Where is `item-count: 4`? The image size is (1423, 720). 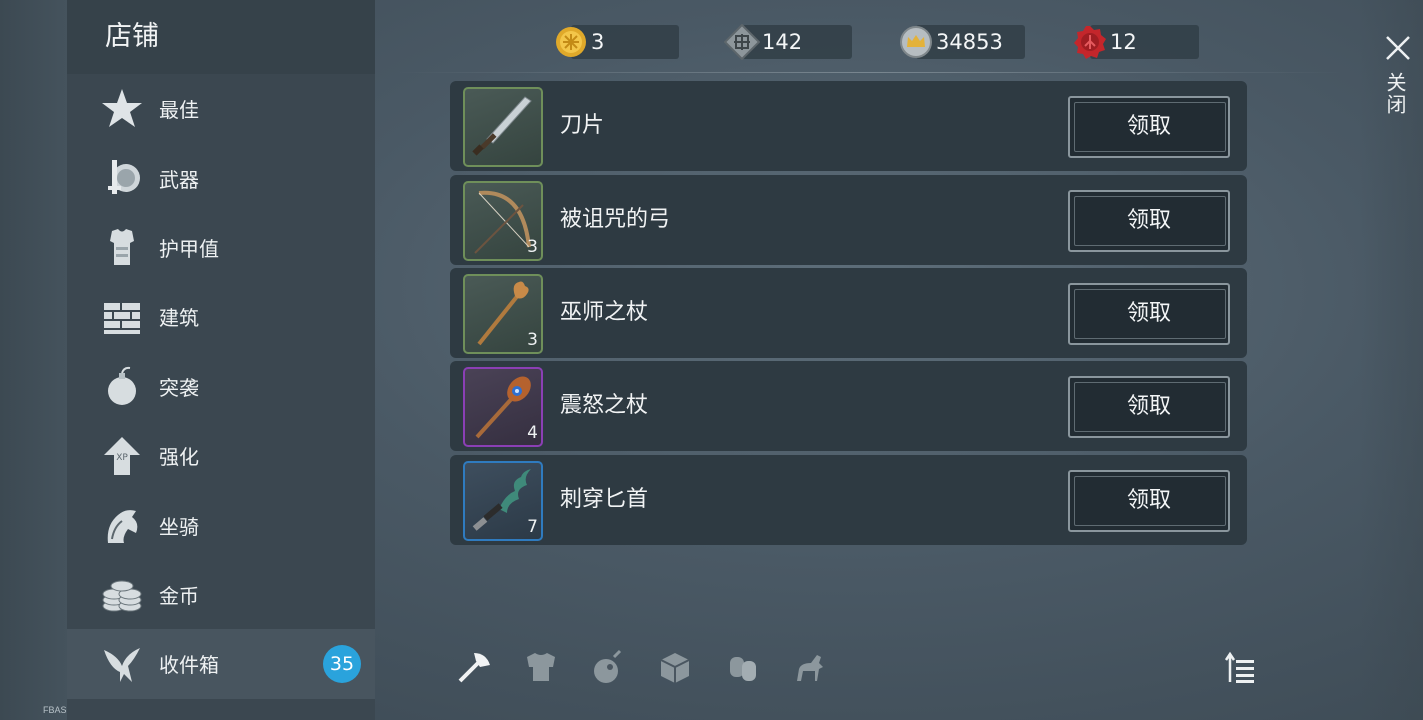
item-count: 4 is located at coordinates (532, 433).